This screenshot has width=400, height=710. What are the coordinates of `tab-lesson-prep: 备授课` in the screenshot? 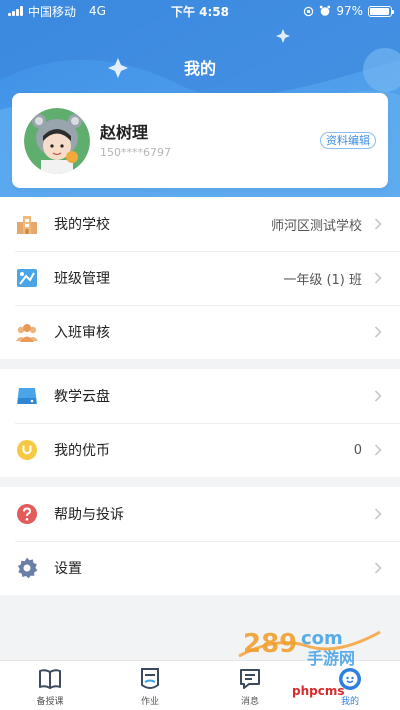 It's located at (50, 685).